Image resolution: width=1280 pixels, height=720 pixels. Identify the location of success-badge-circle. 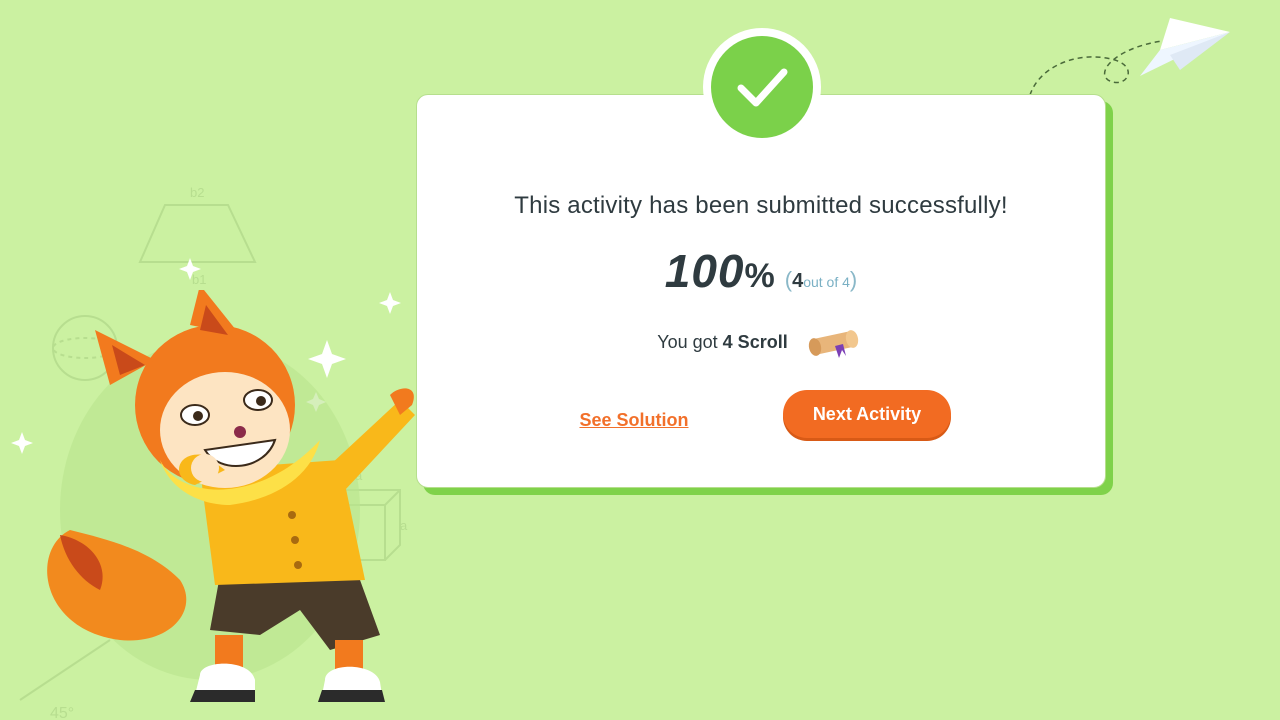
(762, 87).